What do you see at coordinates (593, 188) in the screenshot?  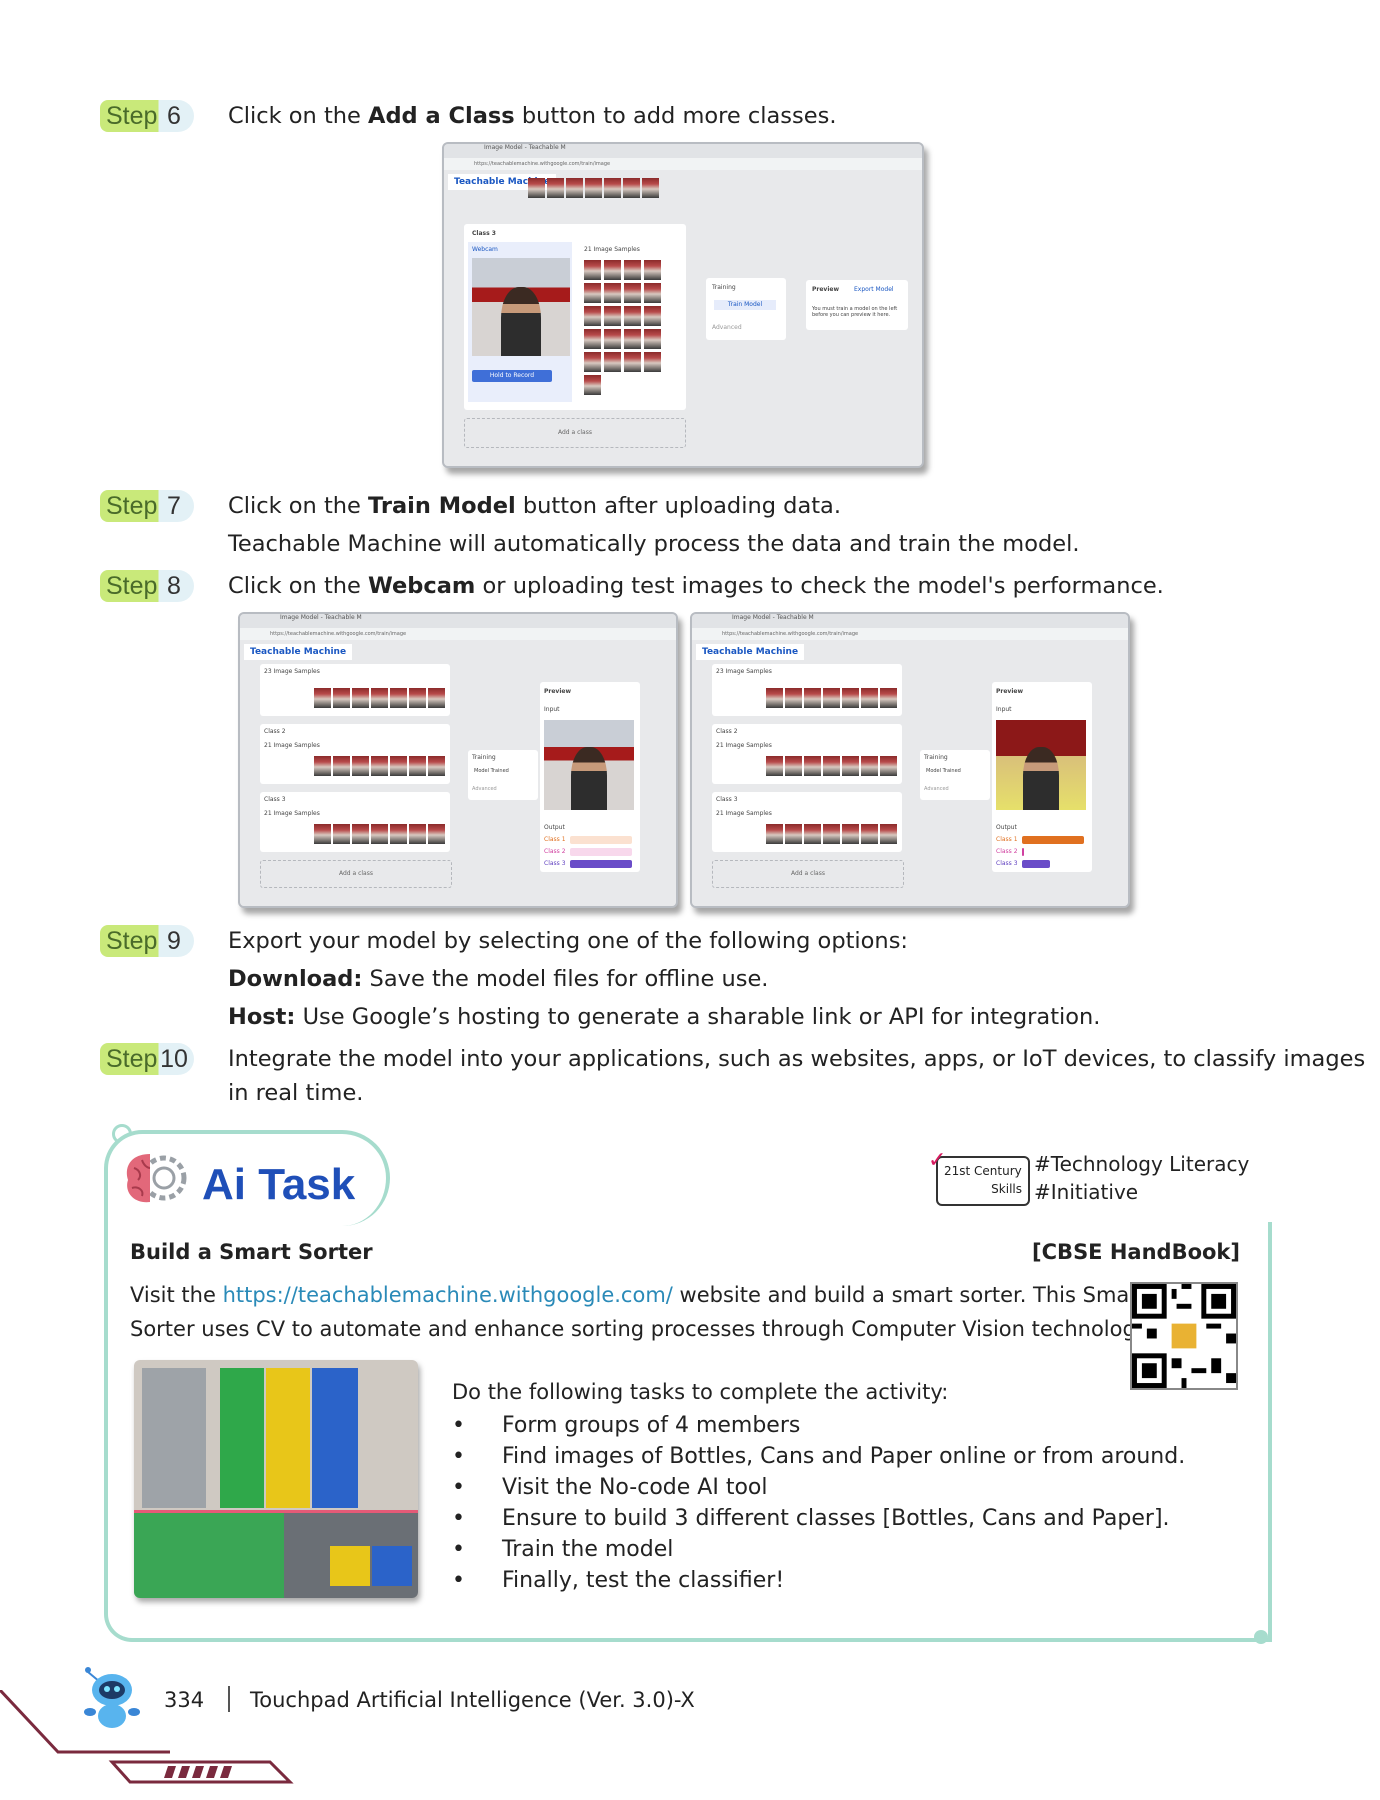 I see `thumb-row` at bounding box center [593, 188].